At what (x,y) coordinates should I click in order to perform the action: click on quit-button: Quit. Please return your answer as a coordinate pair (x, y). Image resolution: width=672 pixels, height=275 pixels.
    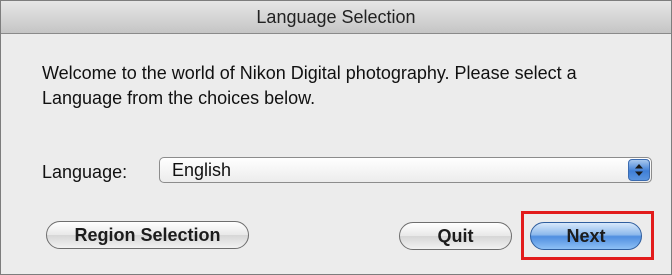
    Looking at the image, I should click on (455, 236).